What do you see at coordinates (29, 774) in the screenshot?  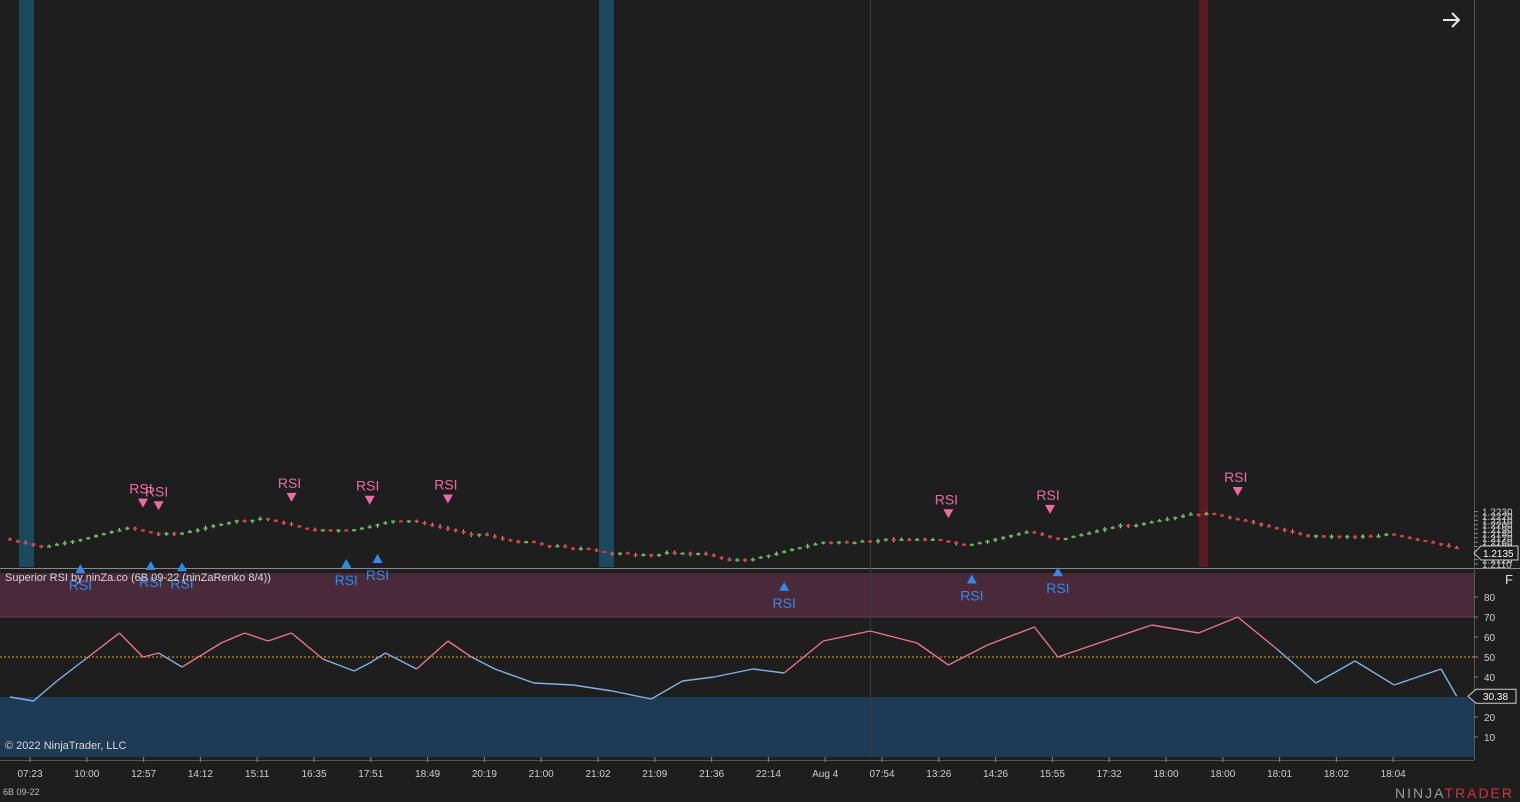 I see `time-tick-label: 07:23` at bounding box center [29, 774].